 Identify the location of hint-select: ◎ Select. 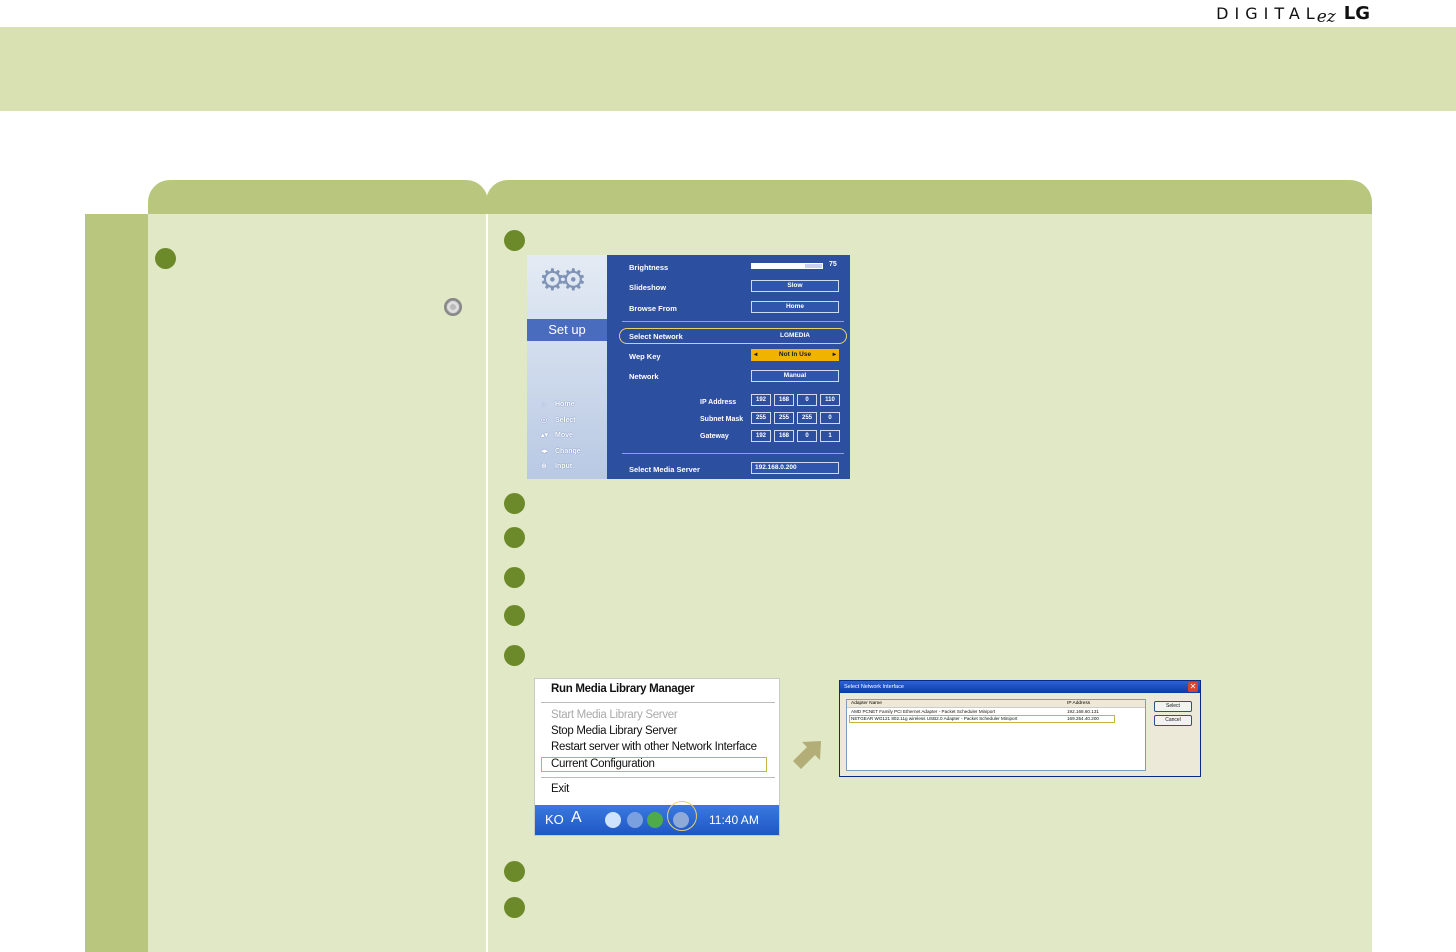
(561, 421).